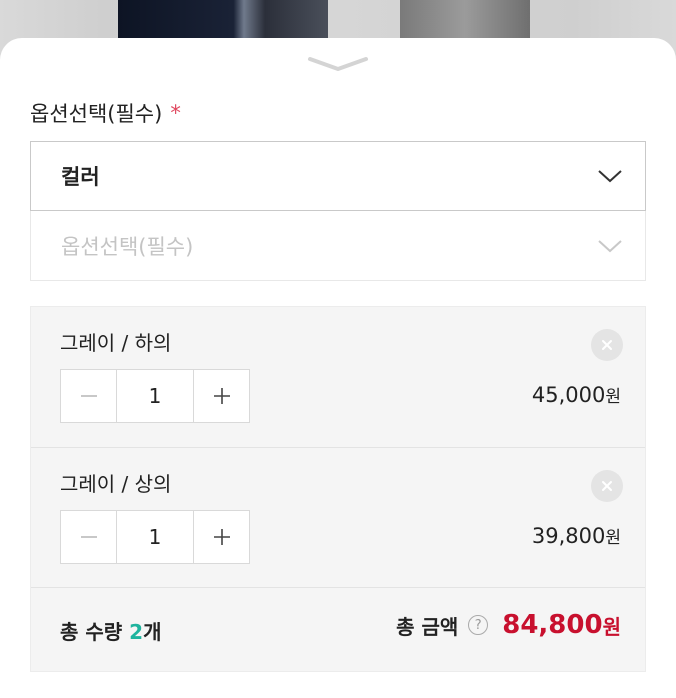 This screenshot has width=676, height=698. I want to click on total-quantity: 총 수량 2개, so click(110, 630).